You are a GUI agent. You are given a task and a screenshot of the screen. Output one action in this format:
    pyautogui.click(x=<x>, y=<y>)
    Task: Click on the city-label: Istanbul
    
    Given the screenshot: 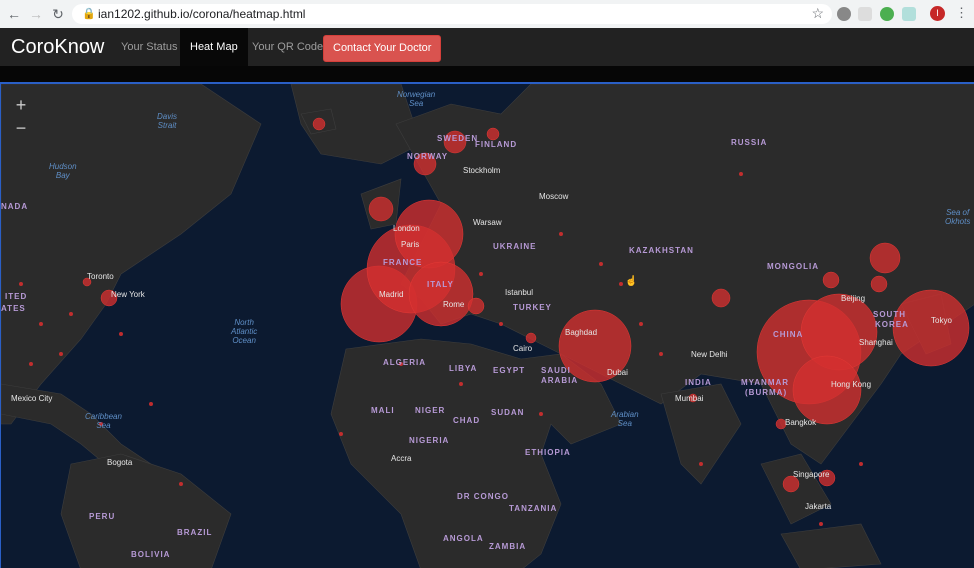 What is the action you would take?
    pyautogui.click(x=519, y=292)
    